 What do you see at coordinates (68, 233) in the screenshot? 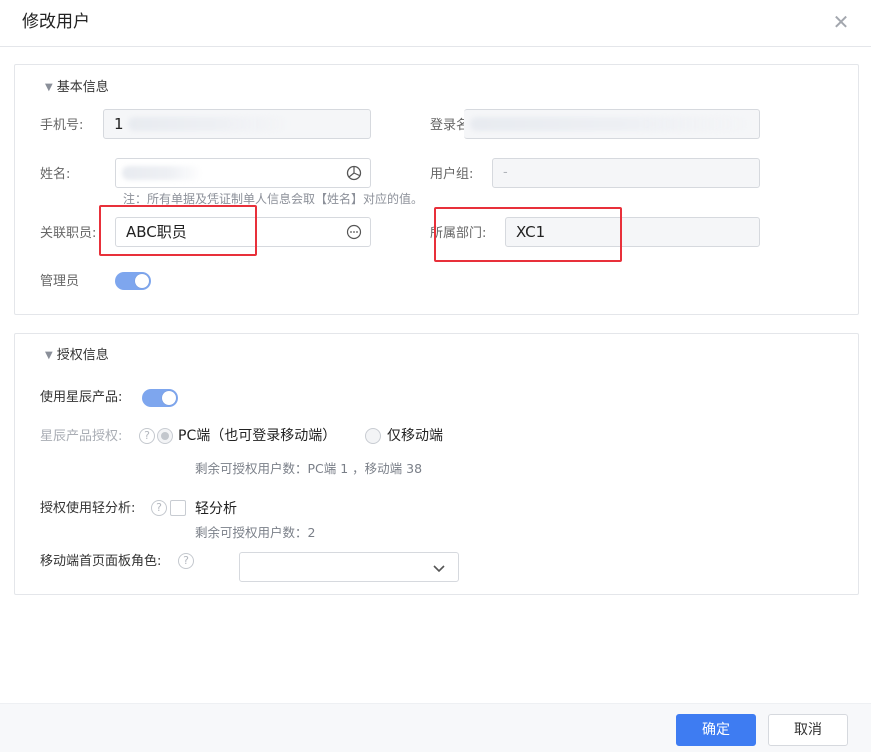
I see `linked-staff-label: 关联职员:` at bounding box center [68, 233].